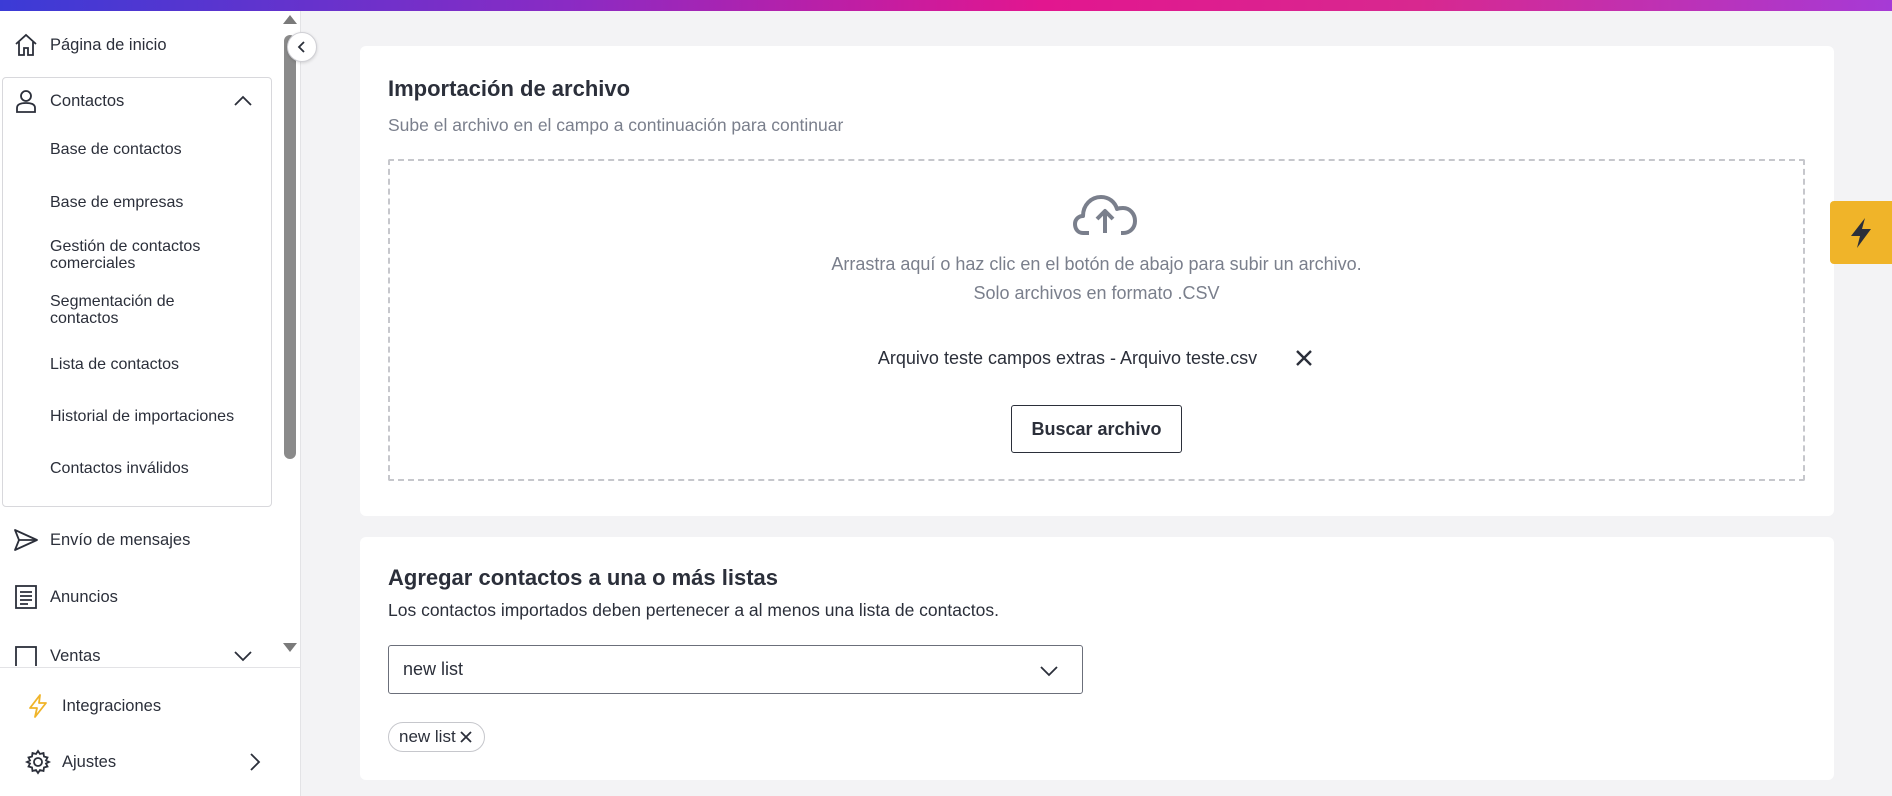 This screenshot has width=1892, height=796. I want to click on sidebar-item-messages: Envío de mensajes, so click(101, 540).